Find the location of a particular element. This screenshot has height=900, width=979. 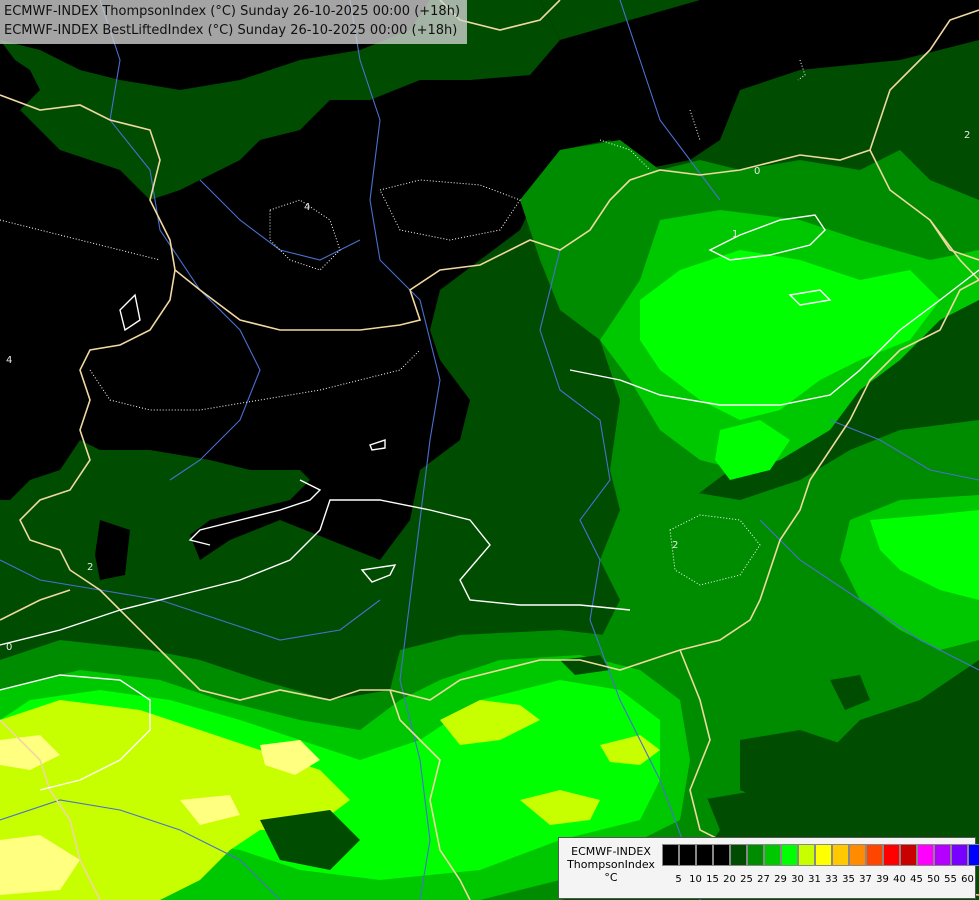

legend-tick-label: 55 is located at coordinates (950, 879).